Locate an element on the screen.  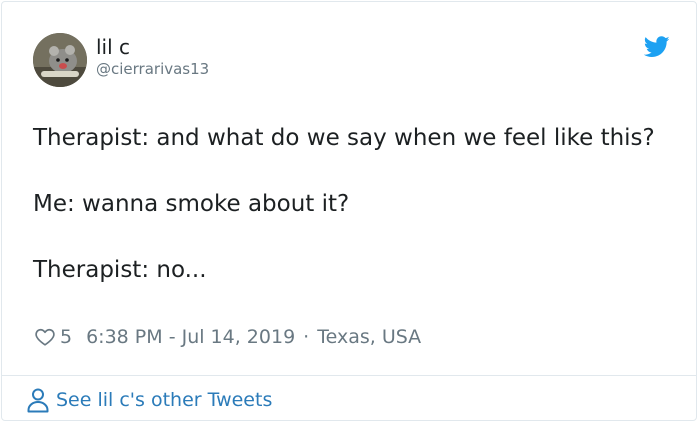
see-other-tweets-label: See lil c's other Tweets is located at coordinates (164, 400).